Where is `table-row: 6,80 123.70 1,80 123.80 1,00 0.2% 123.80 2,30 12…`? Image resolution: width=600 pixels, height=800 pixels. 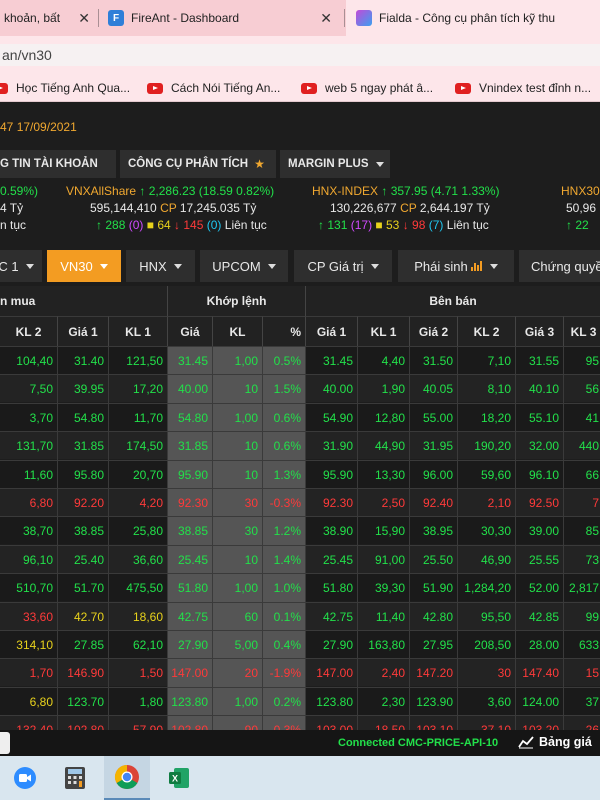 table-row: 6,80 123.70 1,80 123.80 1,00 0.2% 123.80 2,30 12… is located at coordinates (300, 701).